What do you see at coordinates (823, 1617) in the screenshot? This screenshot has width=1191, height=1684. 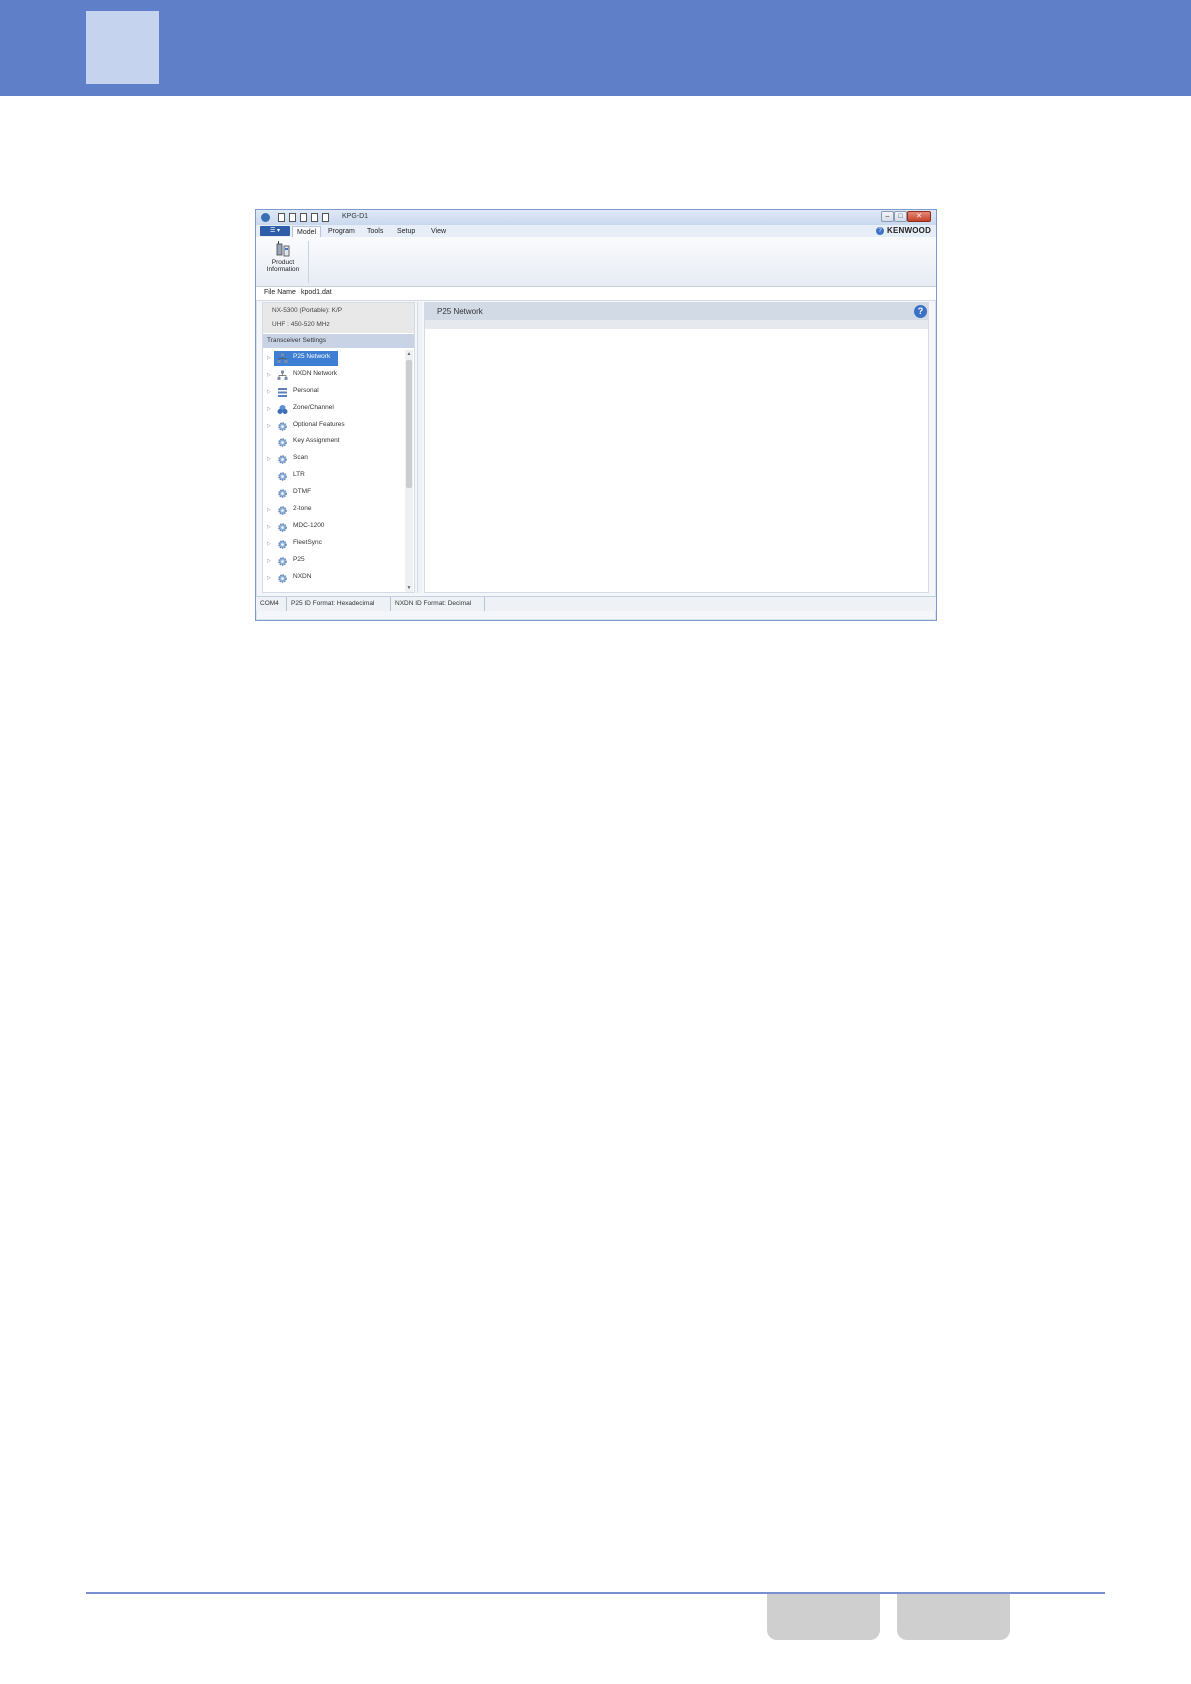 I see `previous-page-button` at bounding box center [823, 1617].